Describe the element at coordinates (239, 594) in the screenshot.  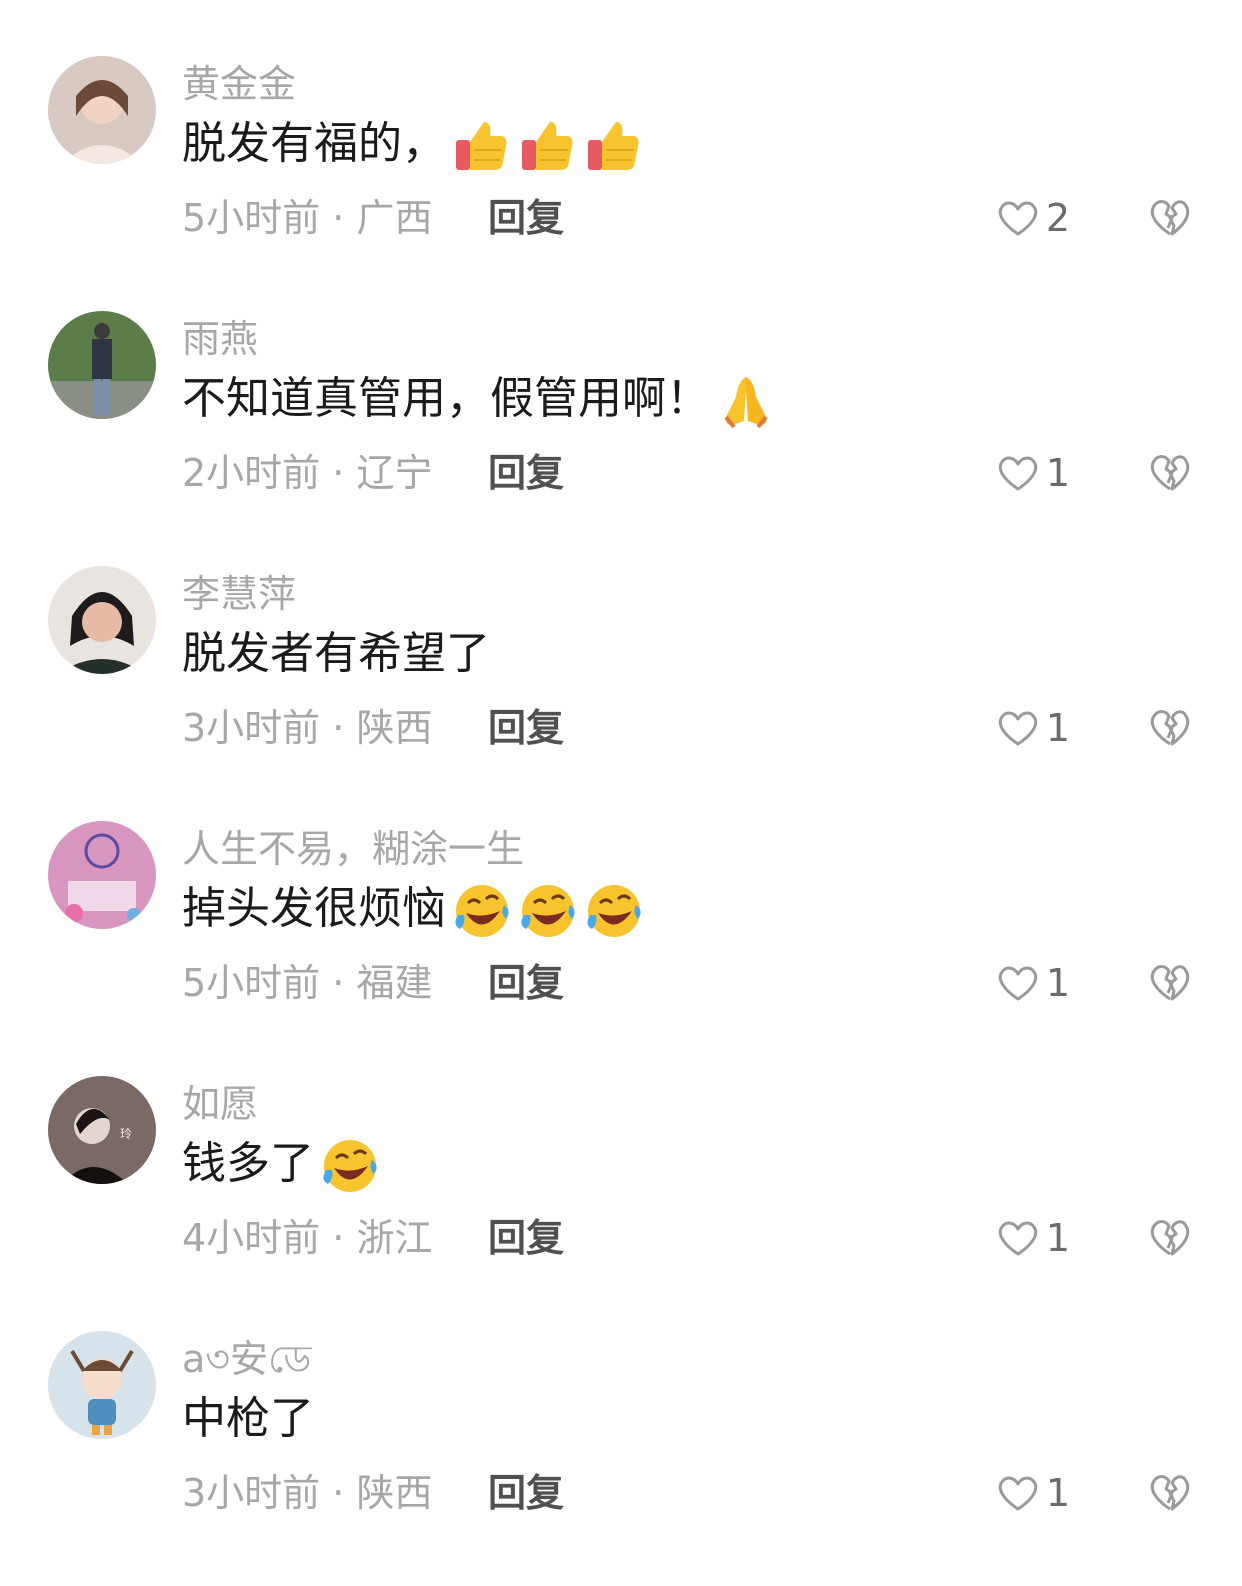
I see `username: 李慧萍` at that location.